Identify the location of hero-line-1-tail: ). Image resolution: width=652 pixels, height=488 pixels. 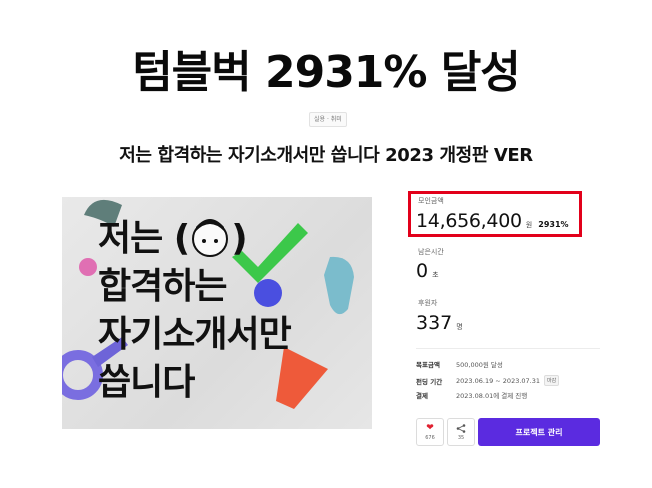
(239, 238).